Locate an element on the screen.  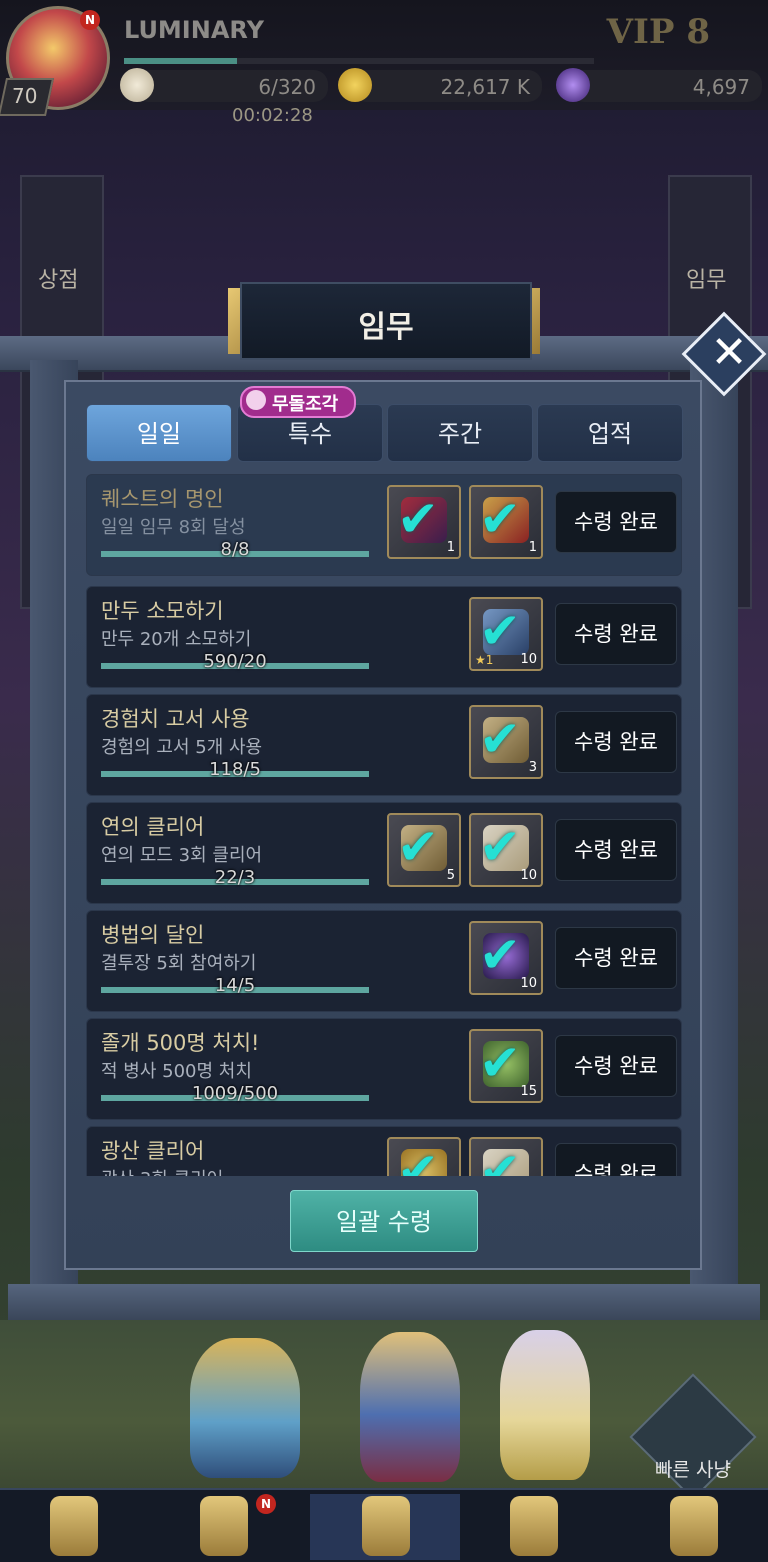
quest-title: 경험치 고서 사용 is located at coordinates (175, 719).